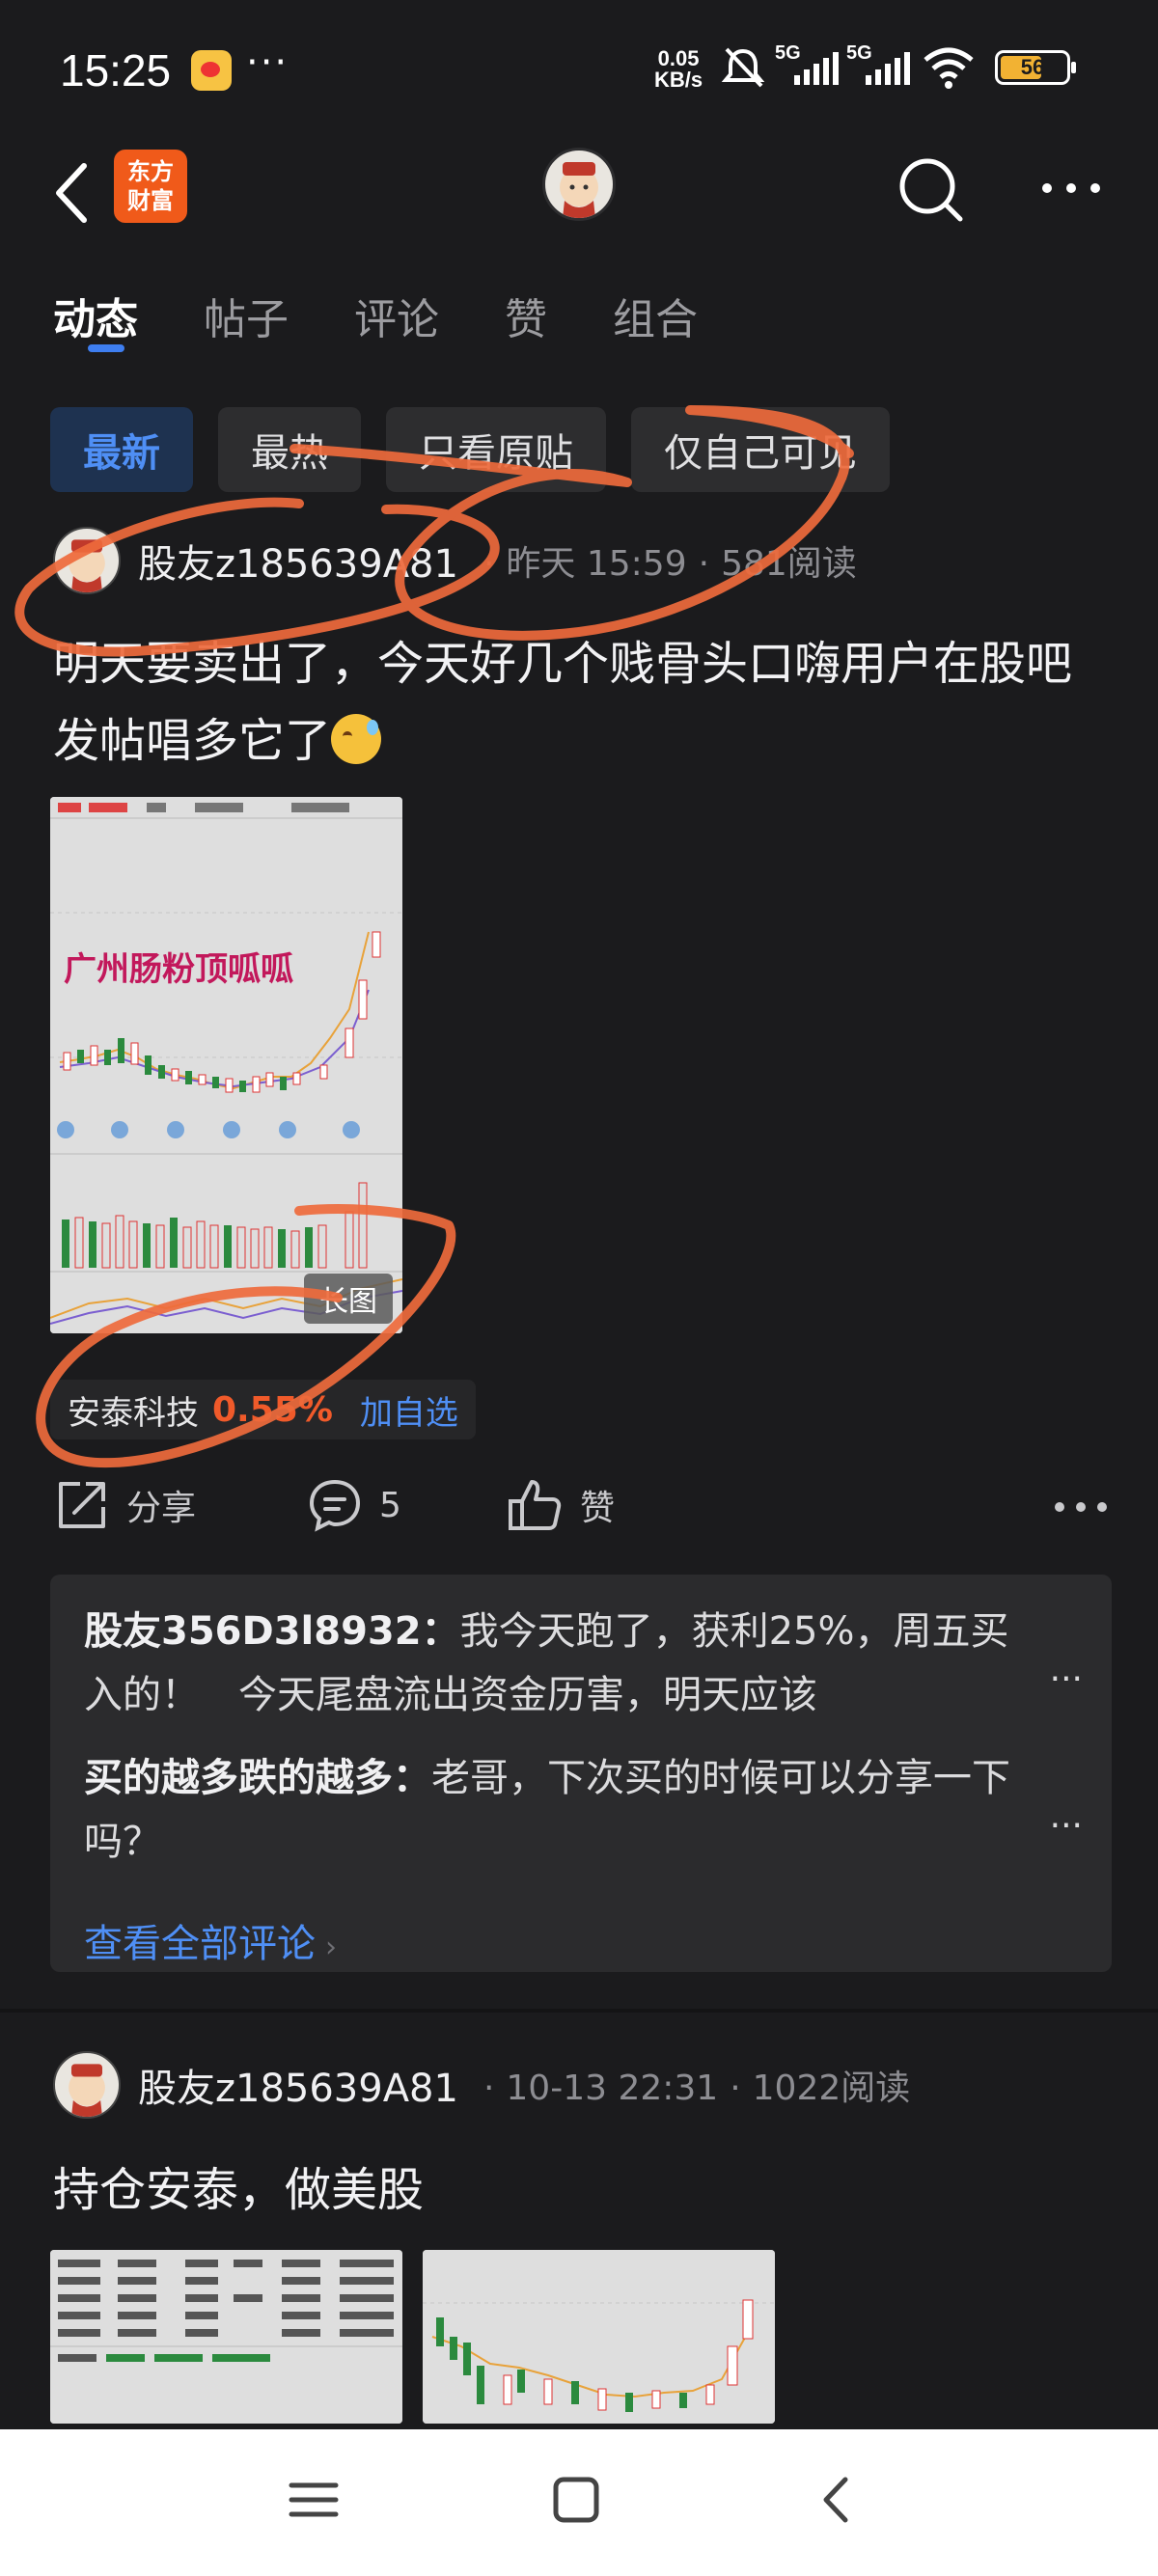  I want to click on sweat-smile-emoji-icon, so click(356, 739).